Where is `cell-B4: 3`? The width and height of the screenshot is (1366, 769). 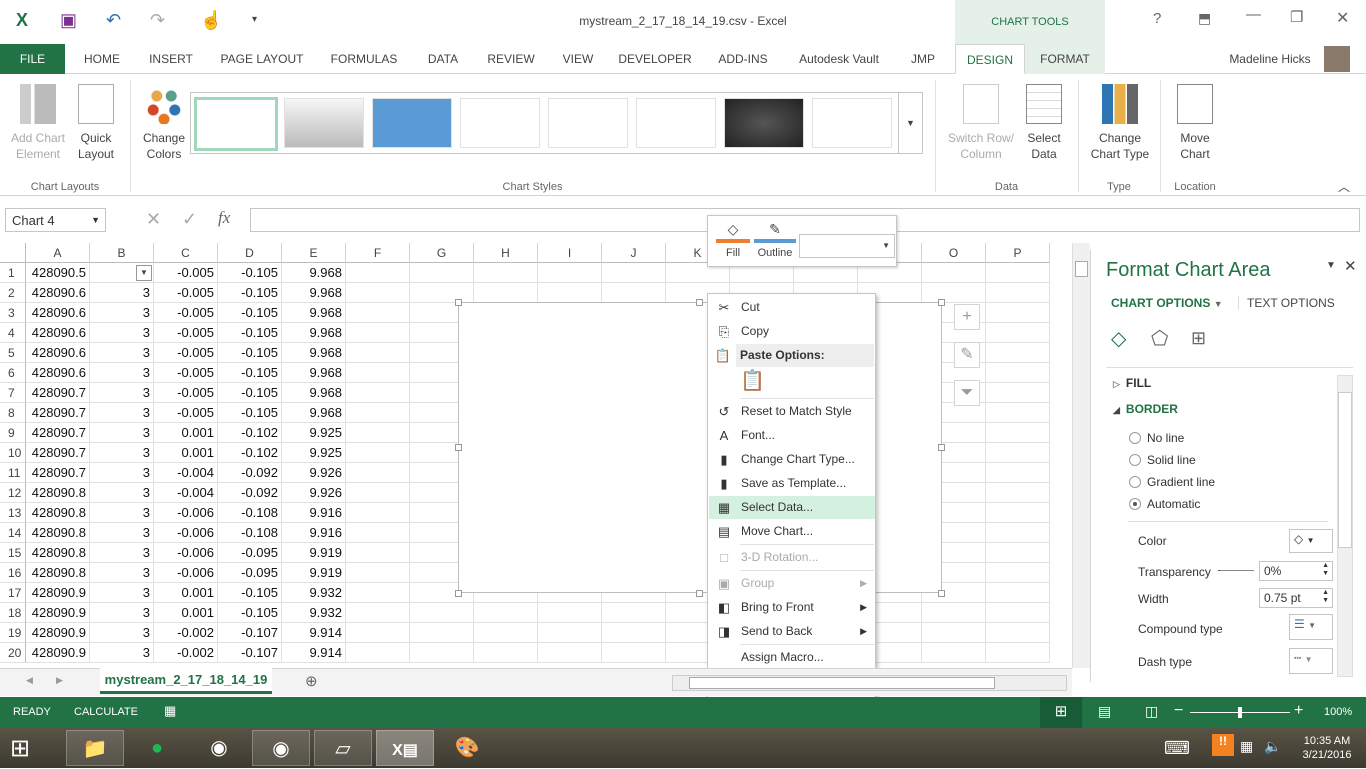
cell-B4: 3 is located at coordinates (122, 333).